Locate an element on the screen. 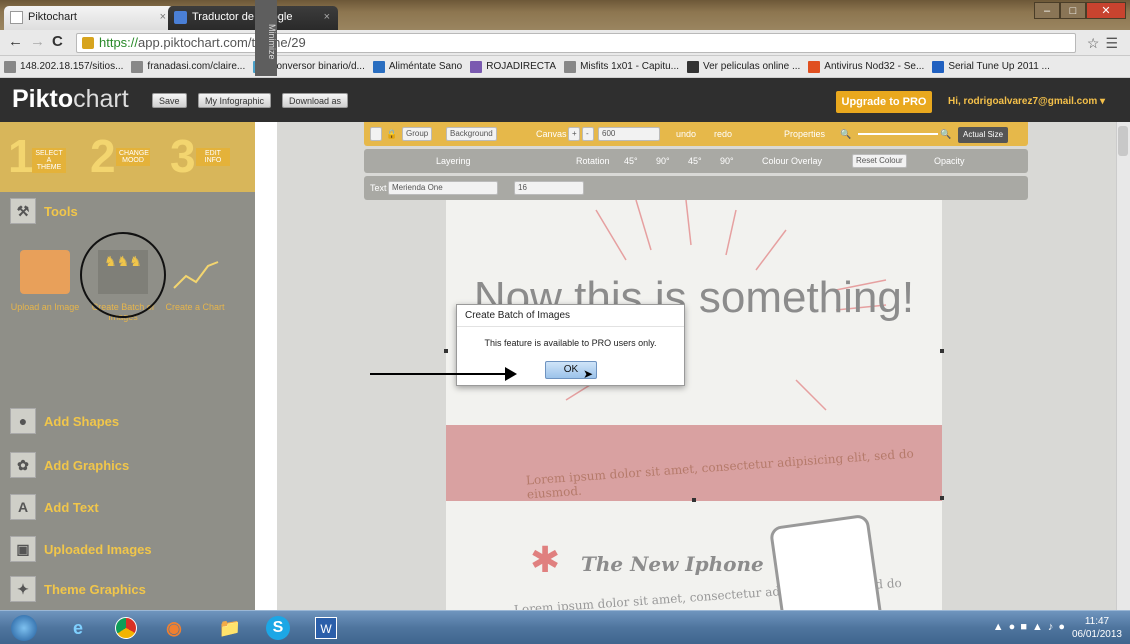 The width and height of the screenshot is (1130, 644). internet-explorer-icon: e is located at coordinates (78, 628).